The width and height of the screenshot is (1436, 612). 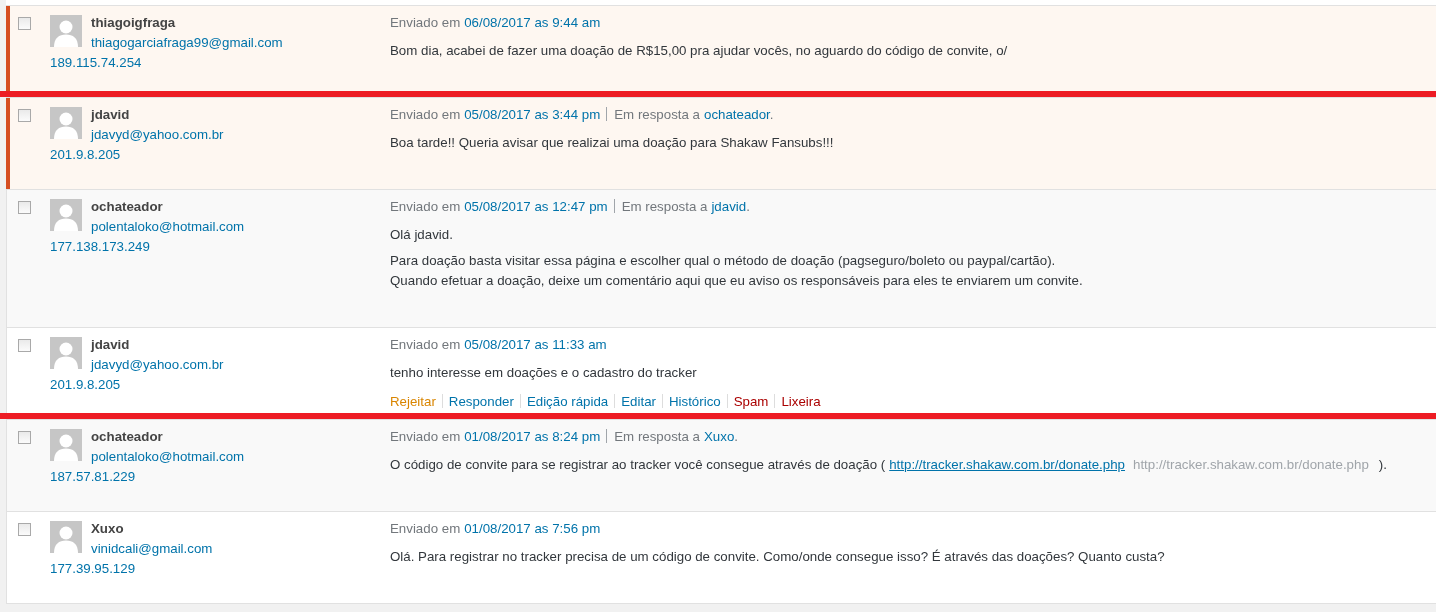 I want to click on reply-to-link: ochateador, so click(x=737, y=114).